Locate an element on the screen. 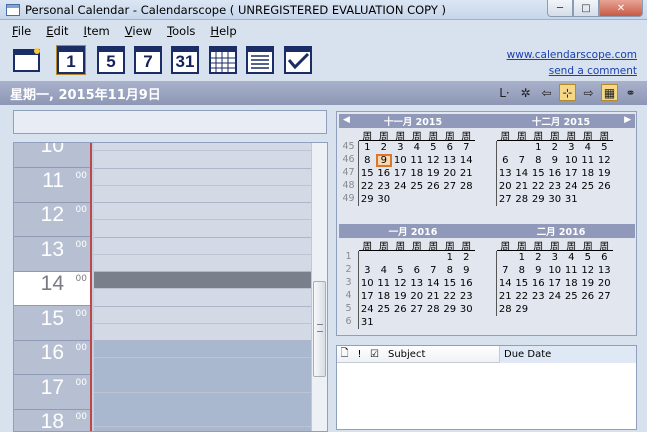  week-number: 2 is located at coordinates (349, 270).